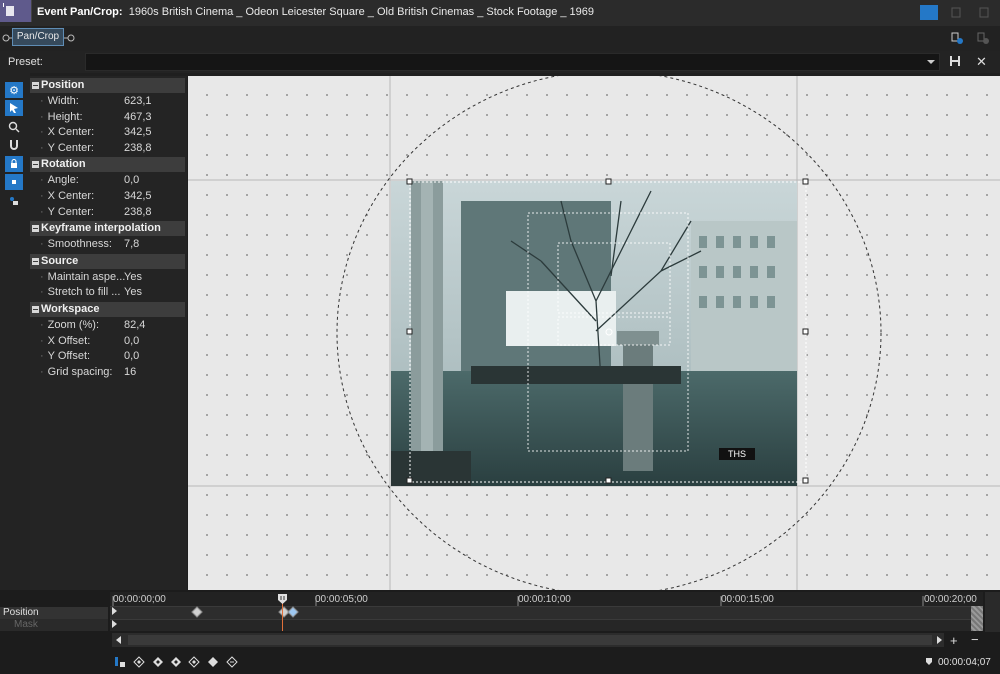 The width and height of the screenshot is (1000, 674). Describe the element at coordinates (107, 85) in the screenshot. I see `section-header: Position` at that location.